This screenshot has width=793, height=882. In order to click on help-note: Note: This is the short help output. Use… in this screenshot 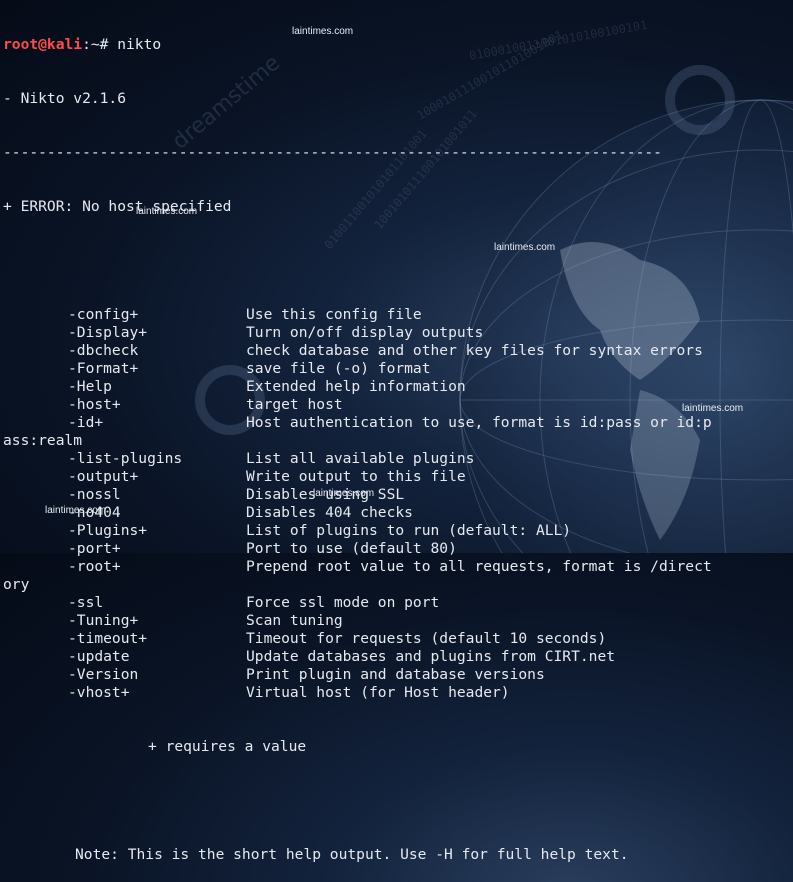, I will do `click(396, 855)`.